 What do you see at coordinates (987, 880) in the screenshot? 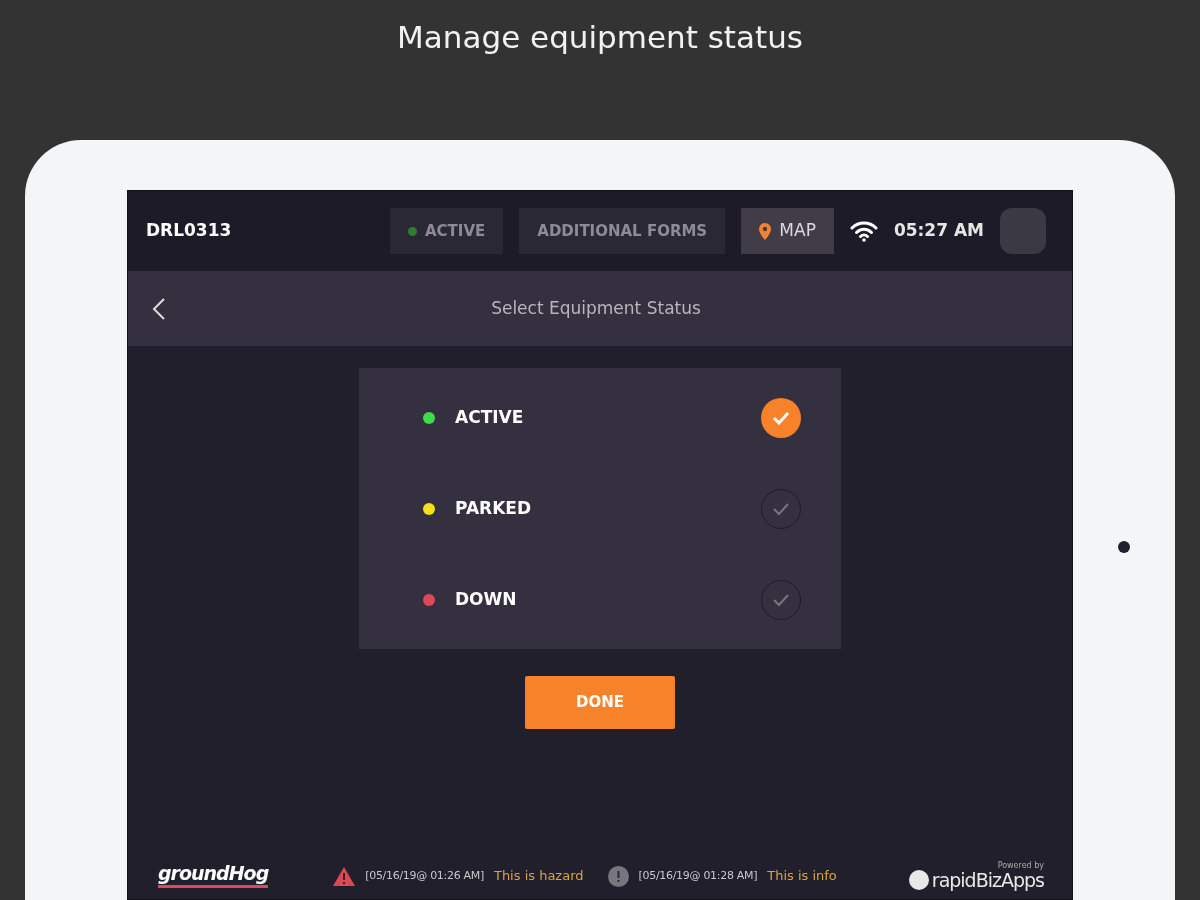
I see `rapidbizapps-logo: rapidBizApps` at bounding box center [987, 880].